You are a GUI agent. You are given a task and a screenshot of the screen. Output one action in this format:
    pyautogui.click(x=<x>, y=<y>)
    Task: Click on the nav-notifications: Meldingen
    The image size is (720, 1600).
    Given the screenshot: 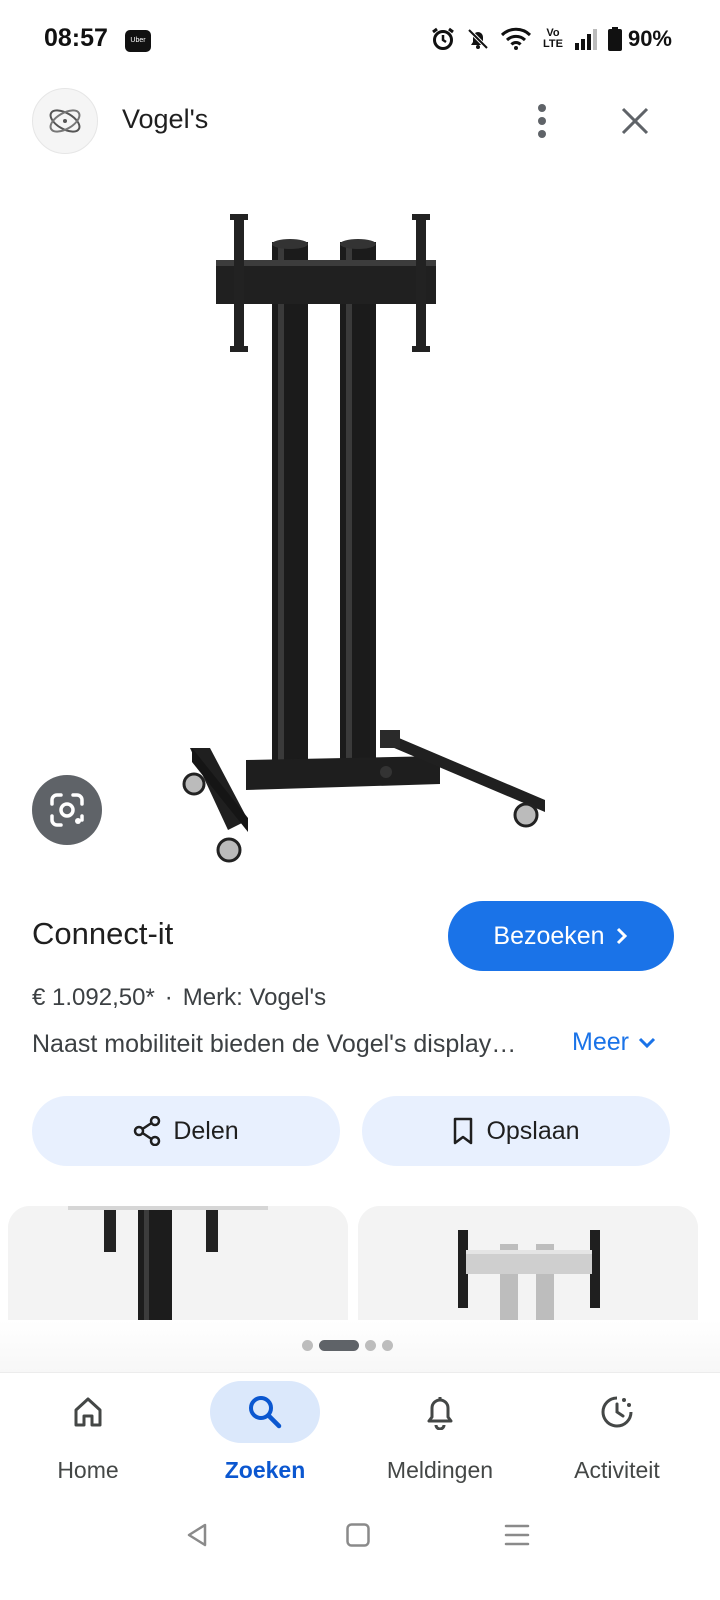 What is the action you would take?
    pyautogui.click(x=440, y=1436)
    